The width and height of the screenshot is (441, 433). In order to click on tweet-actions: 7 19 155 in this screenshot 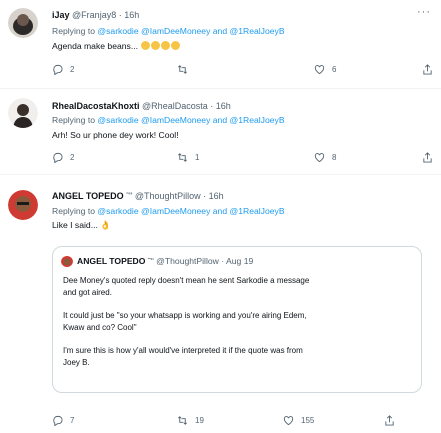, I will do `click(242, 422)`.